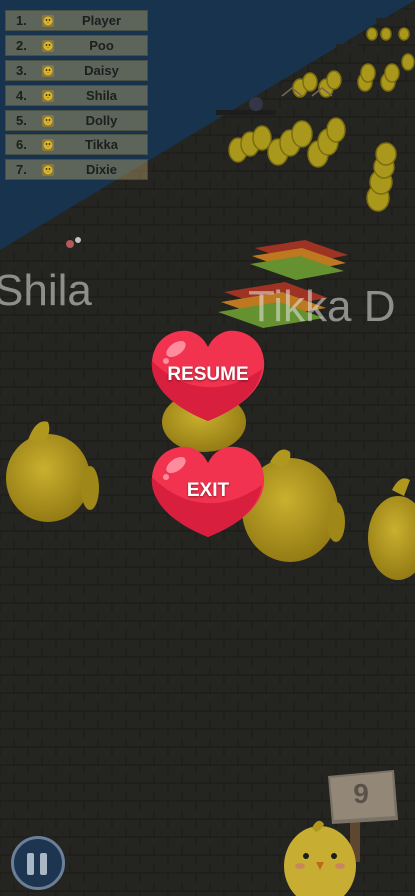  I want to click on leaderboard-row: 1. Player, so click(76, 20).